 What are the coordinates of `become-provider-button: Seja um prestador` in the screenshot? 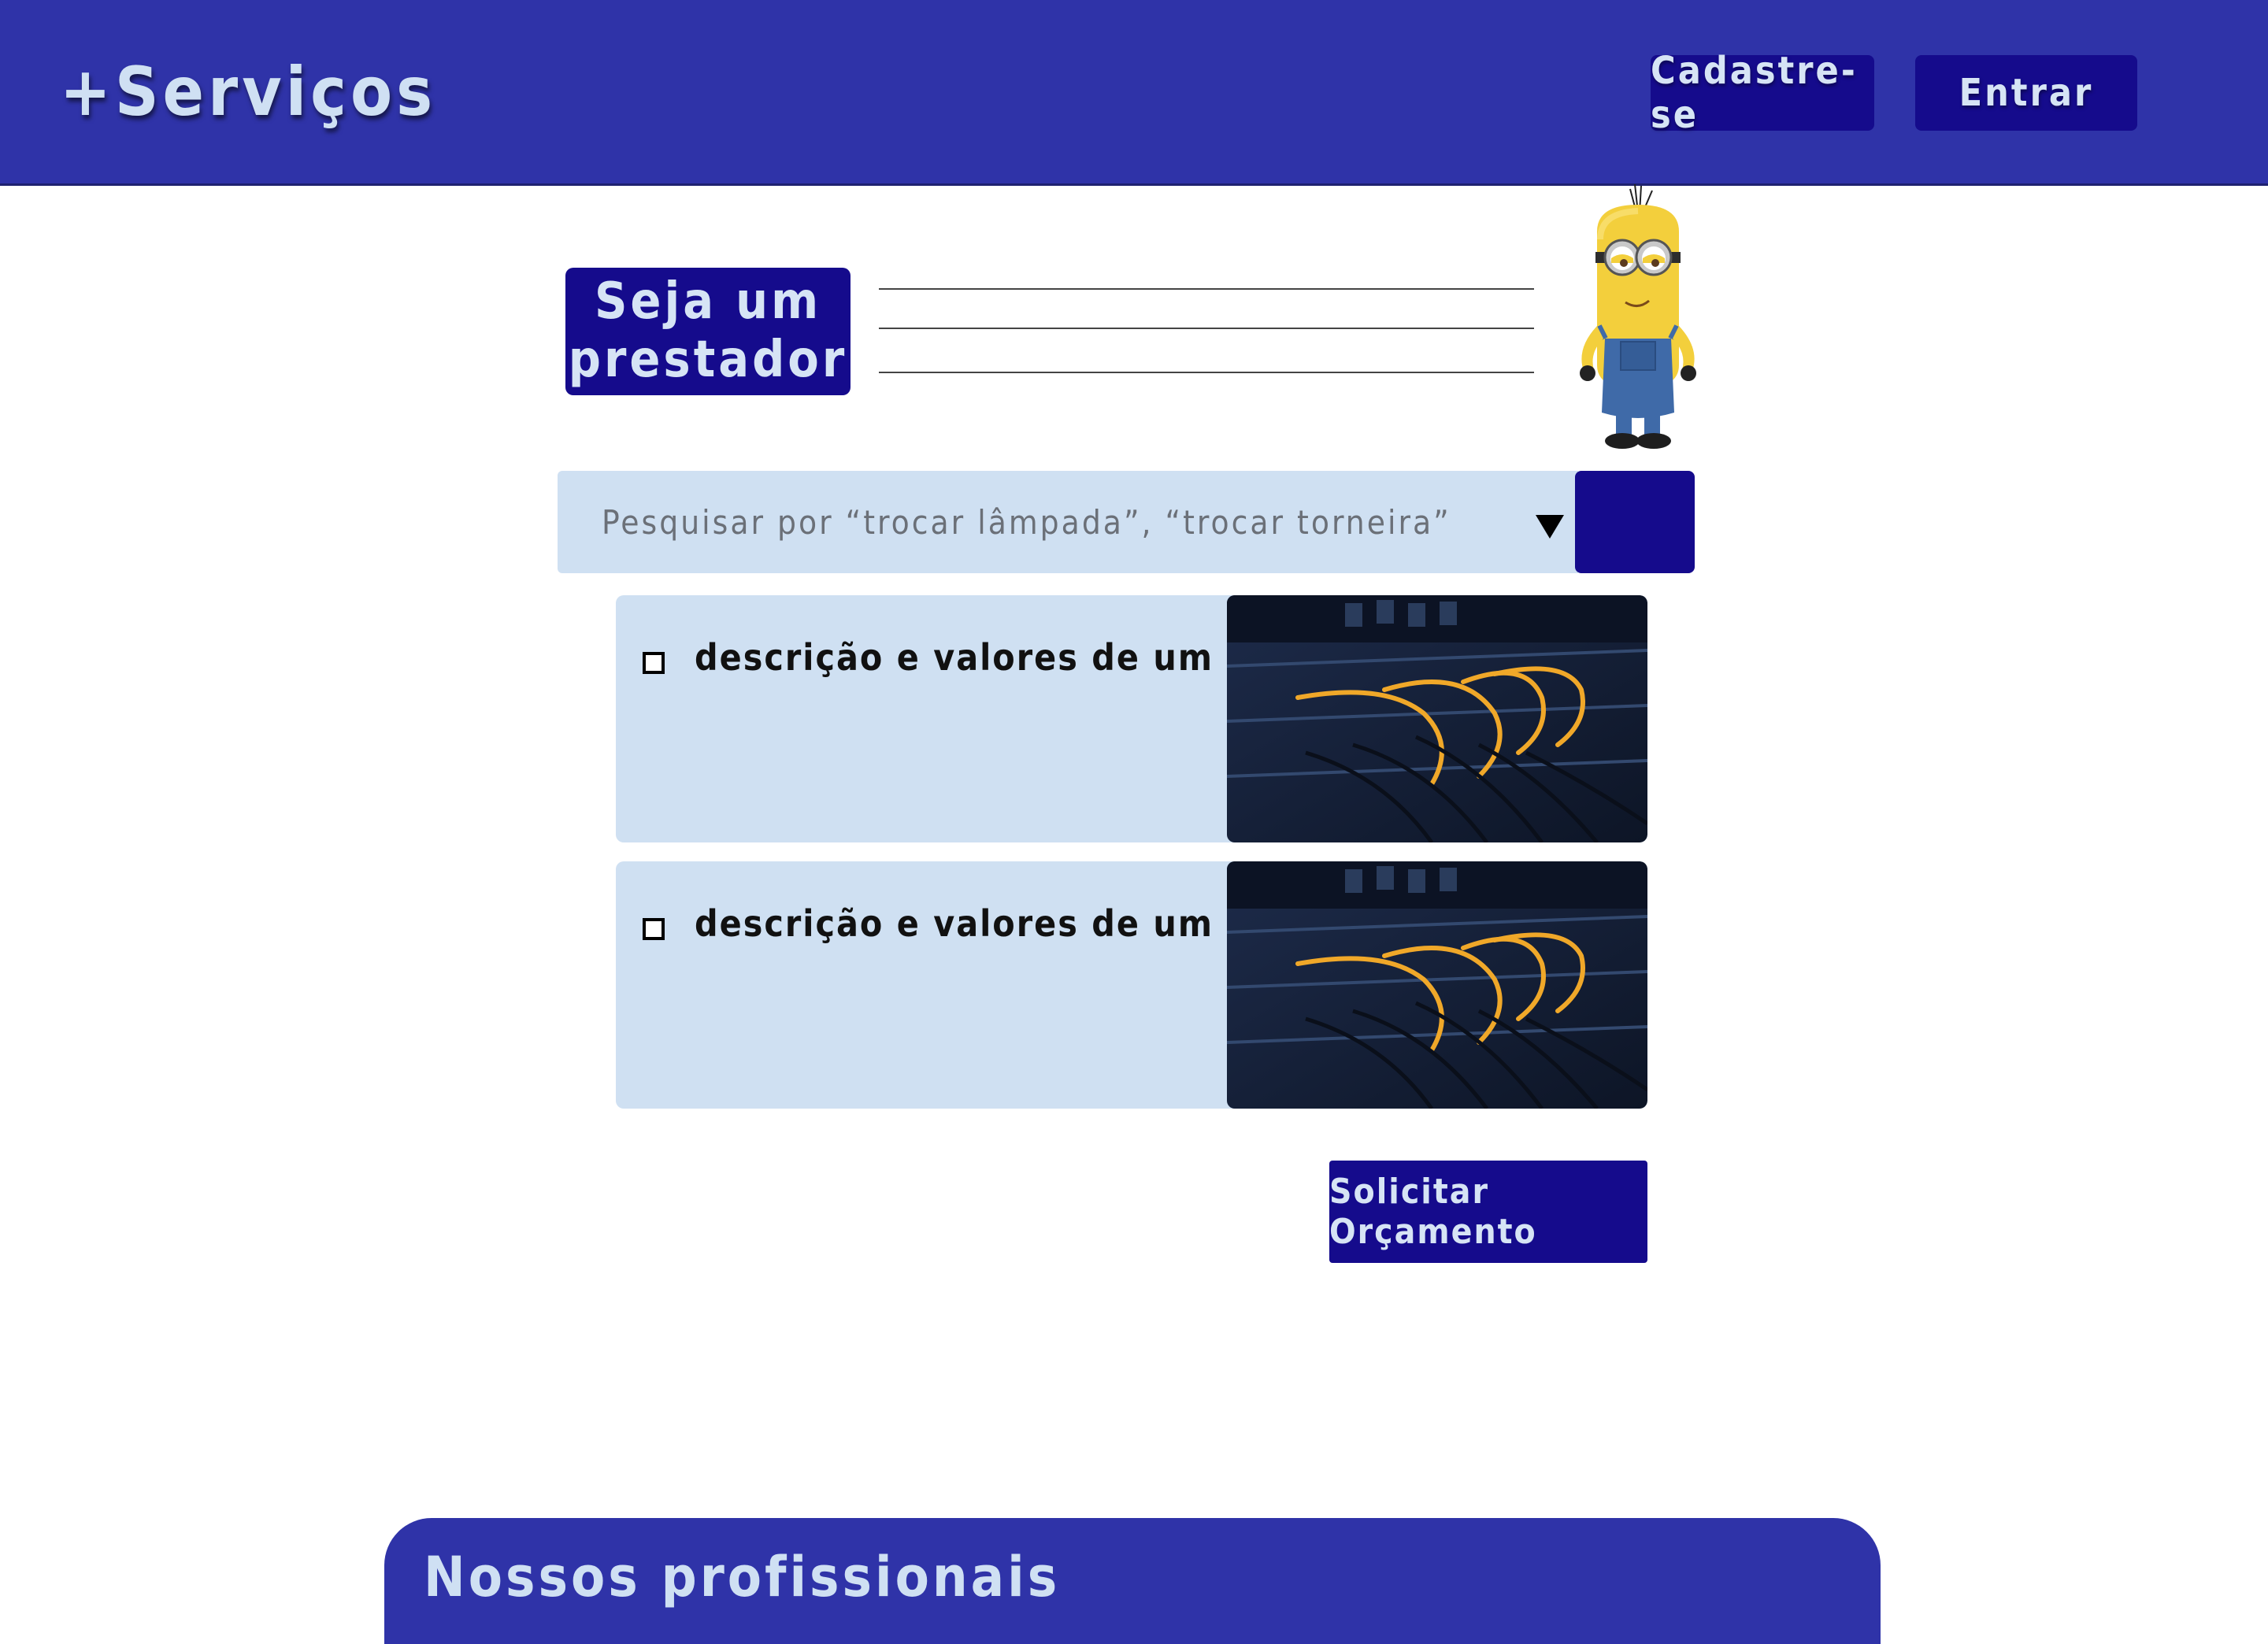 It's located at (707, 331).